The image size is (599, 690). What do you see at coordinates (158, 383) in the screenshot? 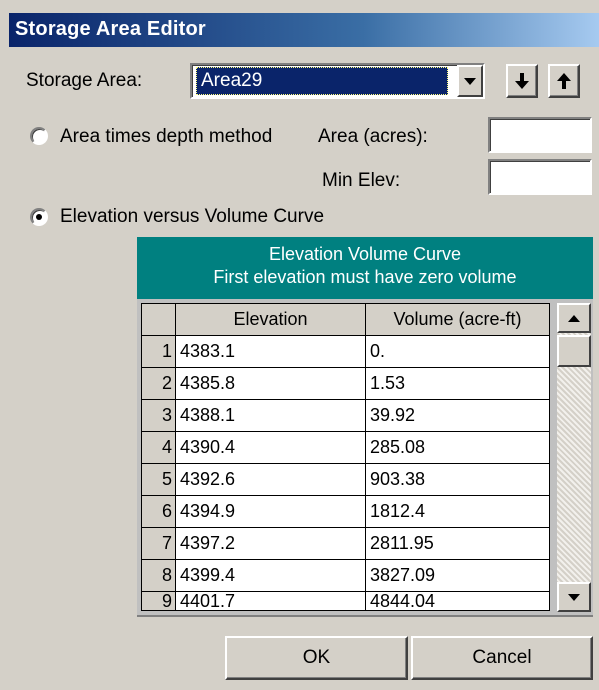
I see `row-number: 2` at bounding box center [158, 383].